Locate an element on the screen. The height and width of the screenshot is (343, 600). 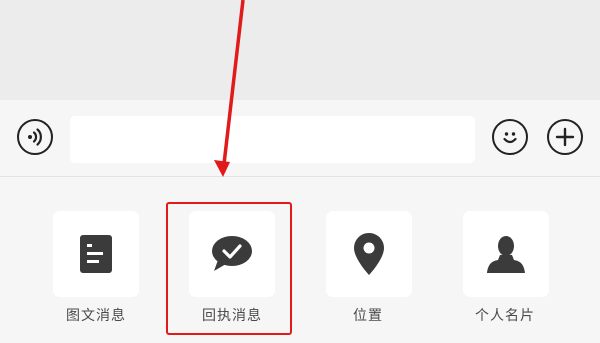
plus-icon is located at coordinates (565, 137).